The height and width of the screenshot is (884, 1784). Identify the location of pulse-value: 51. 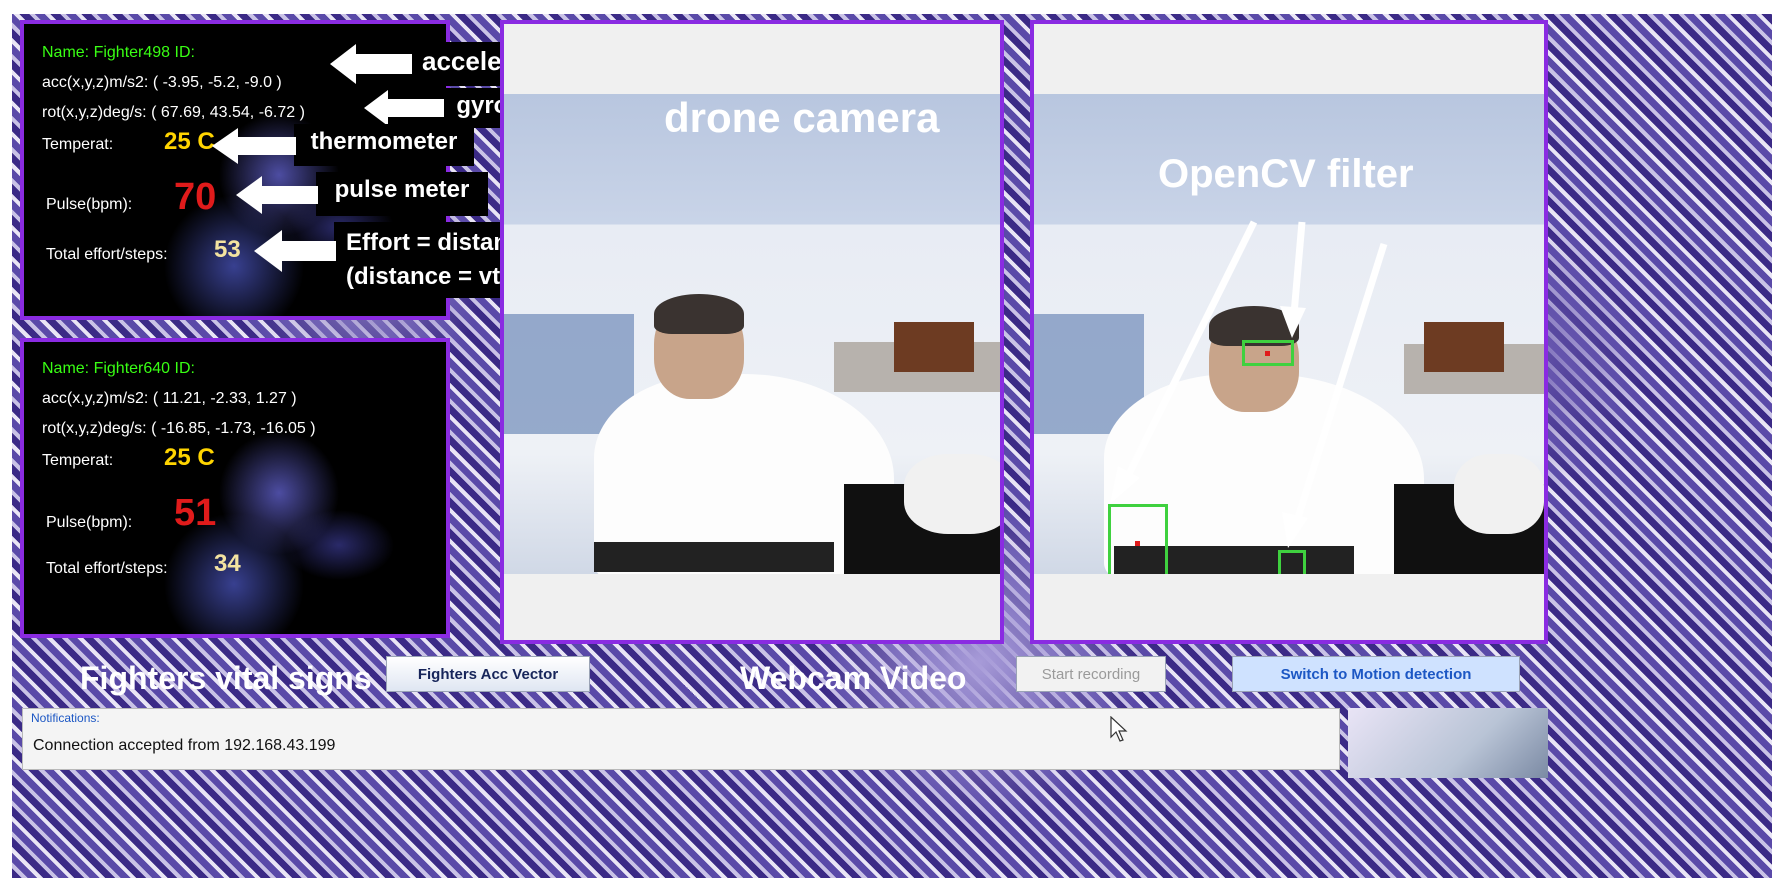
(195, 513).